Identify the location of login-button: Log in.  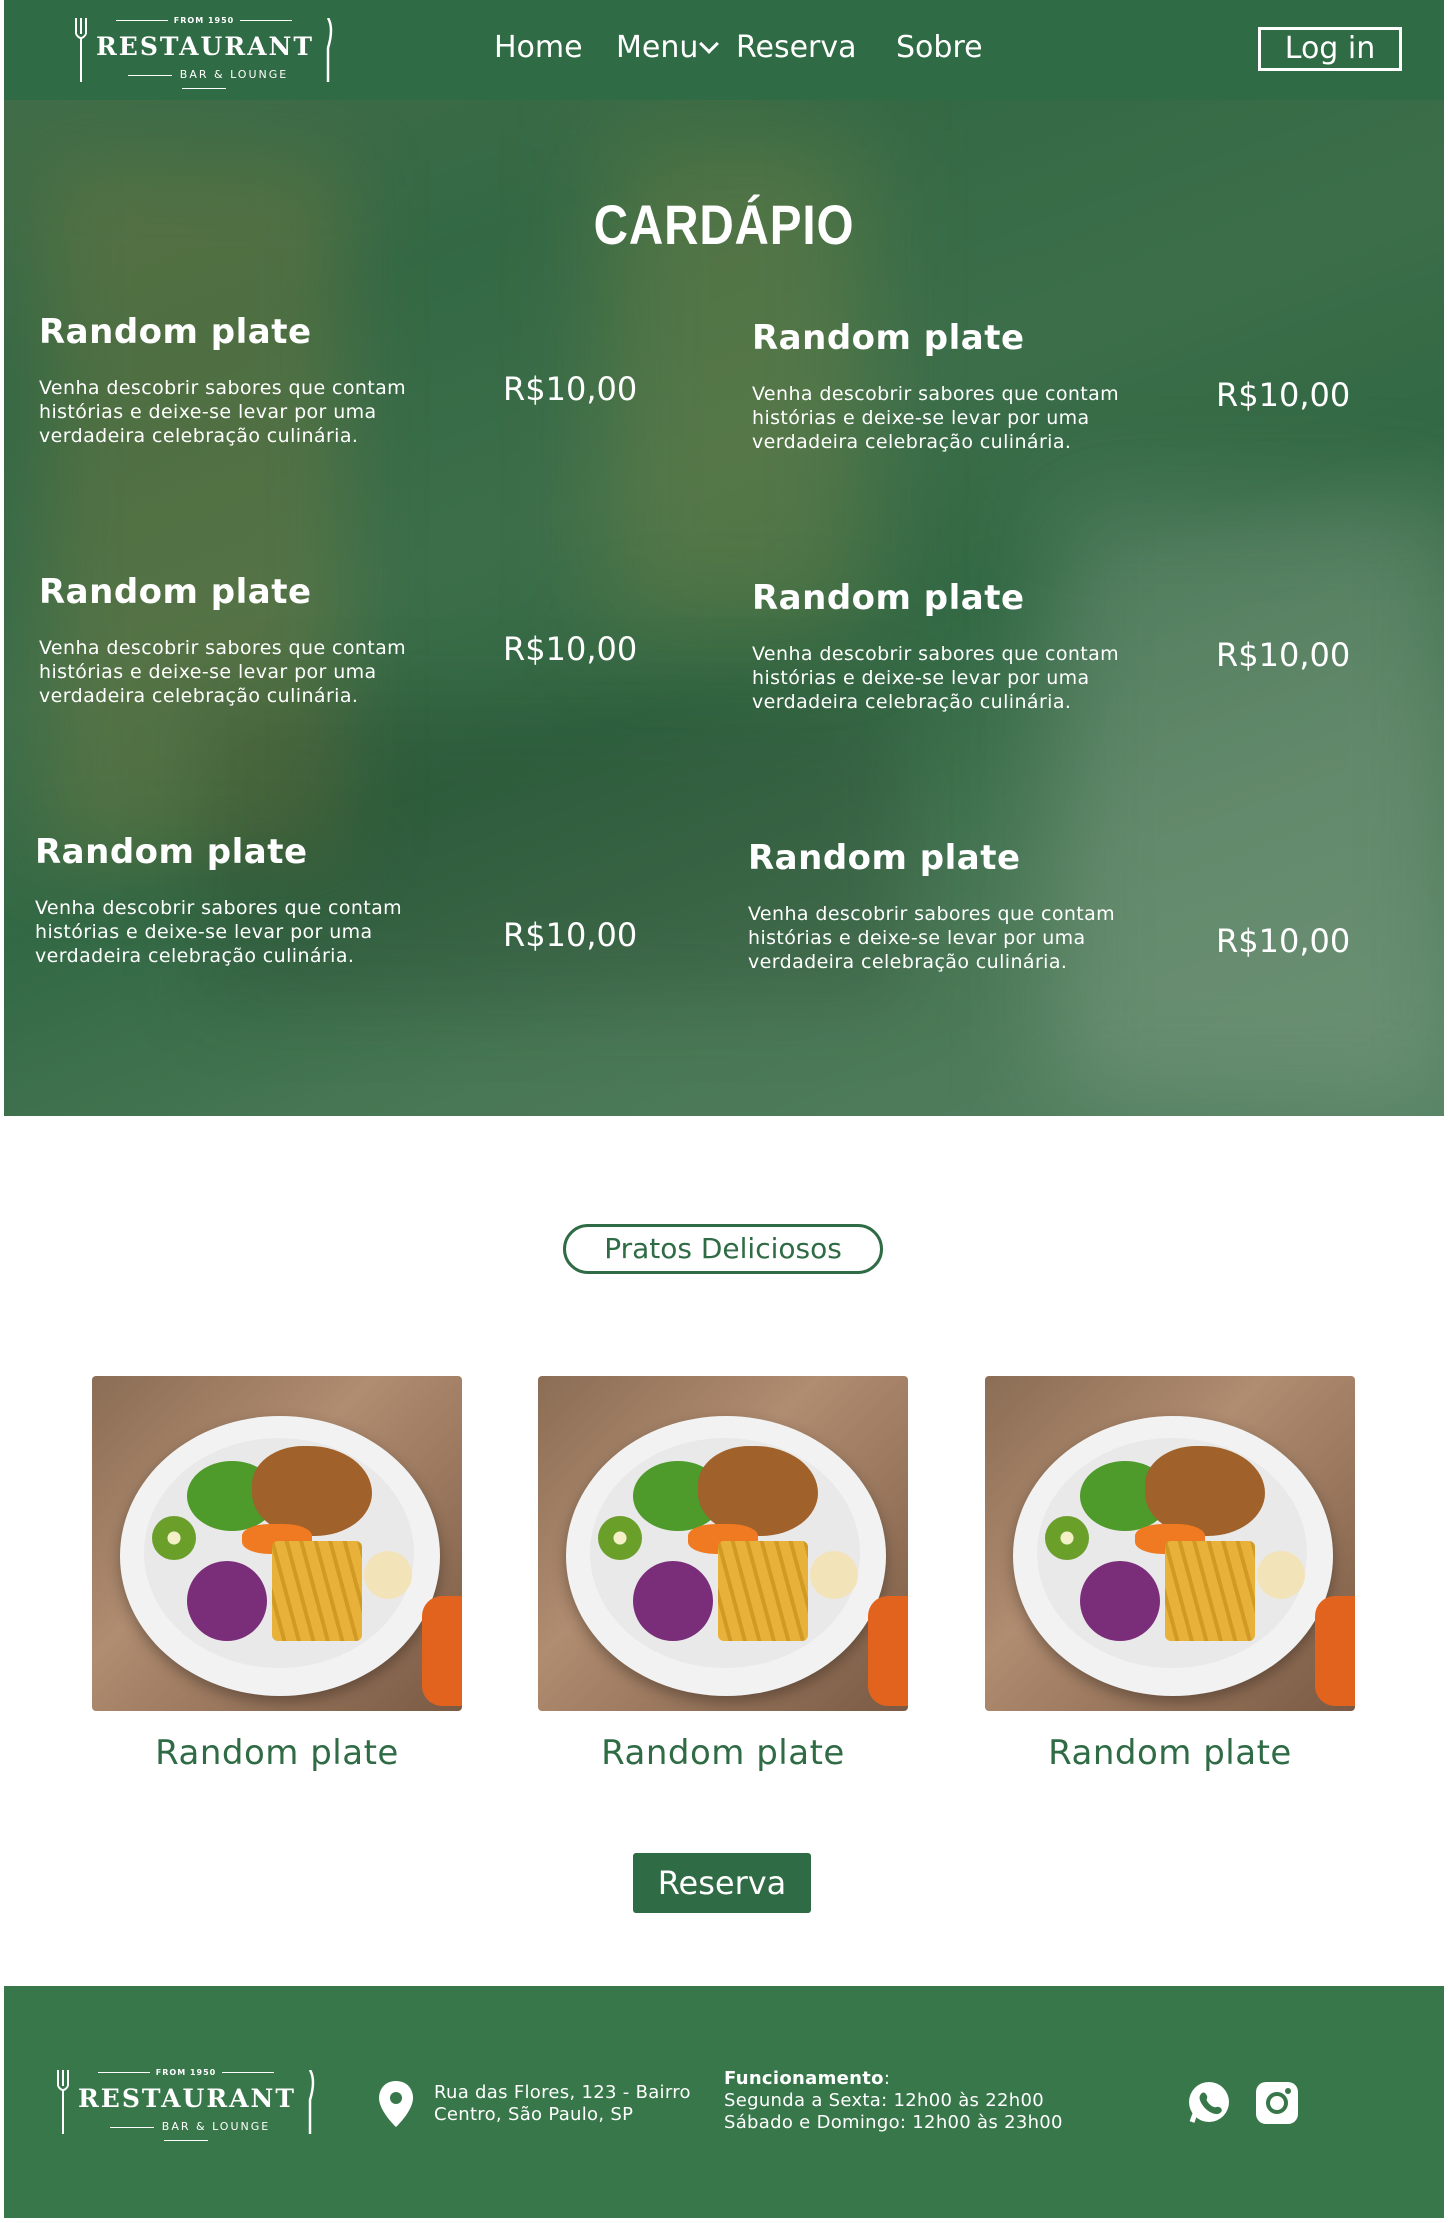
(1330, 49).